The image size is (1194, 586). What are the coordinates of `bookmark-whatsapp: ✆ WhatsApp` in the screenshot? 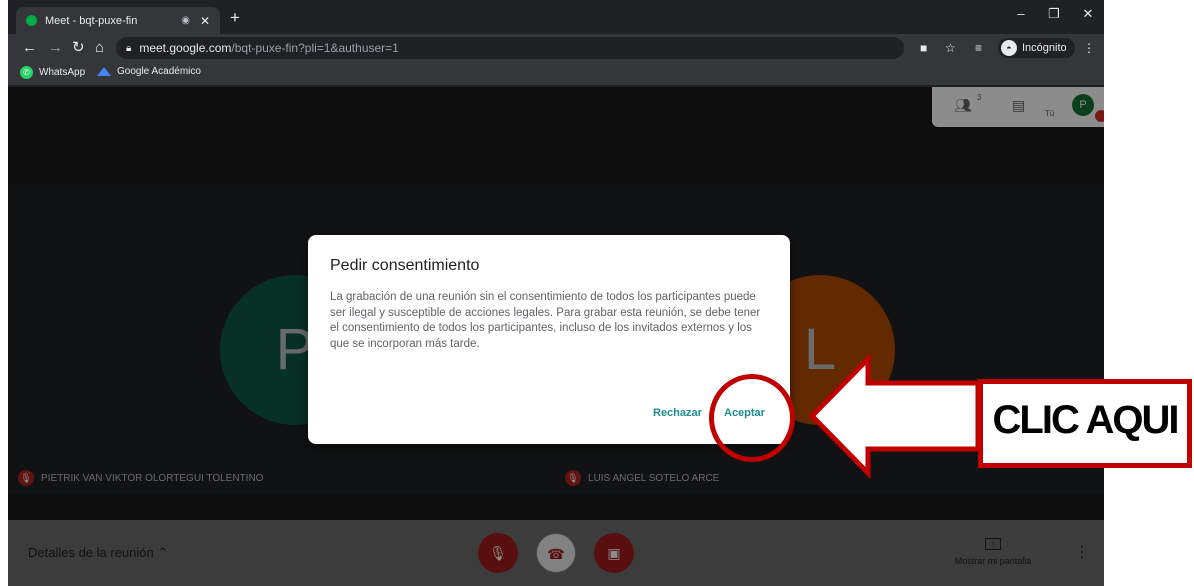 It's located at (52, 72).